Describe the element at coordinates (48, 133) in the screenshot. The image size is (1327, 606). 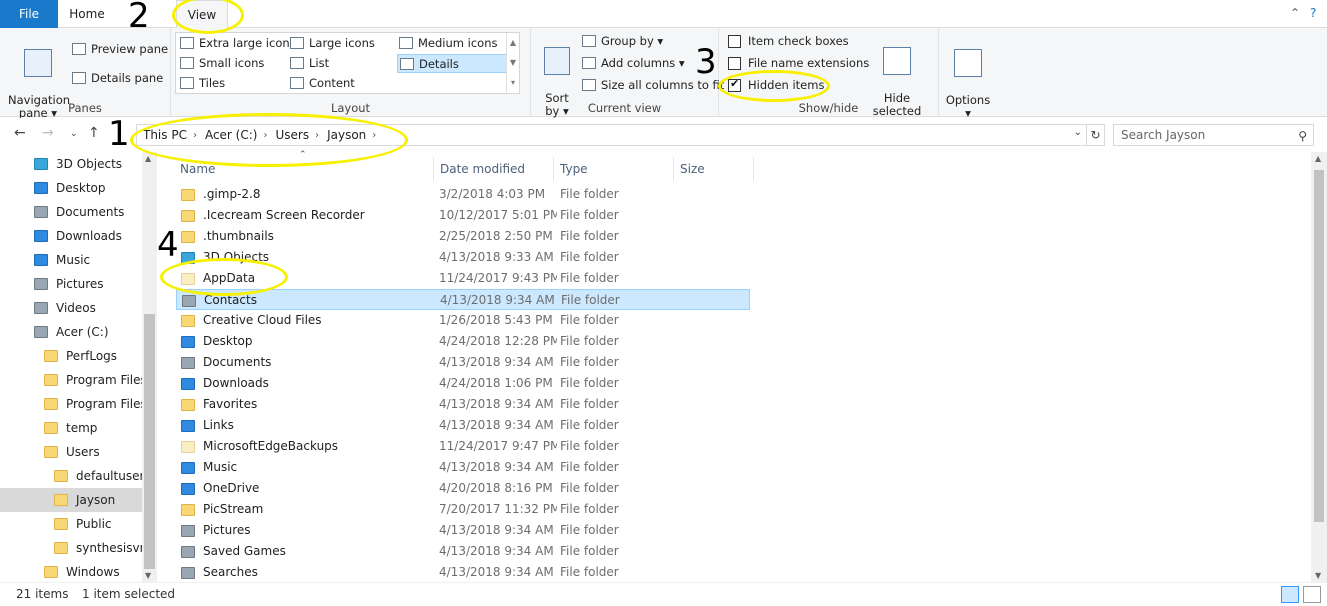
I see `forward-arrow-icon: →` at that location.